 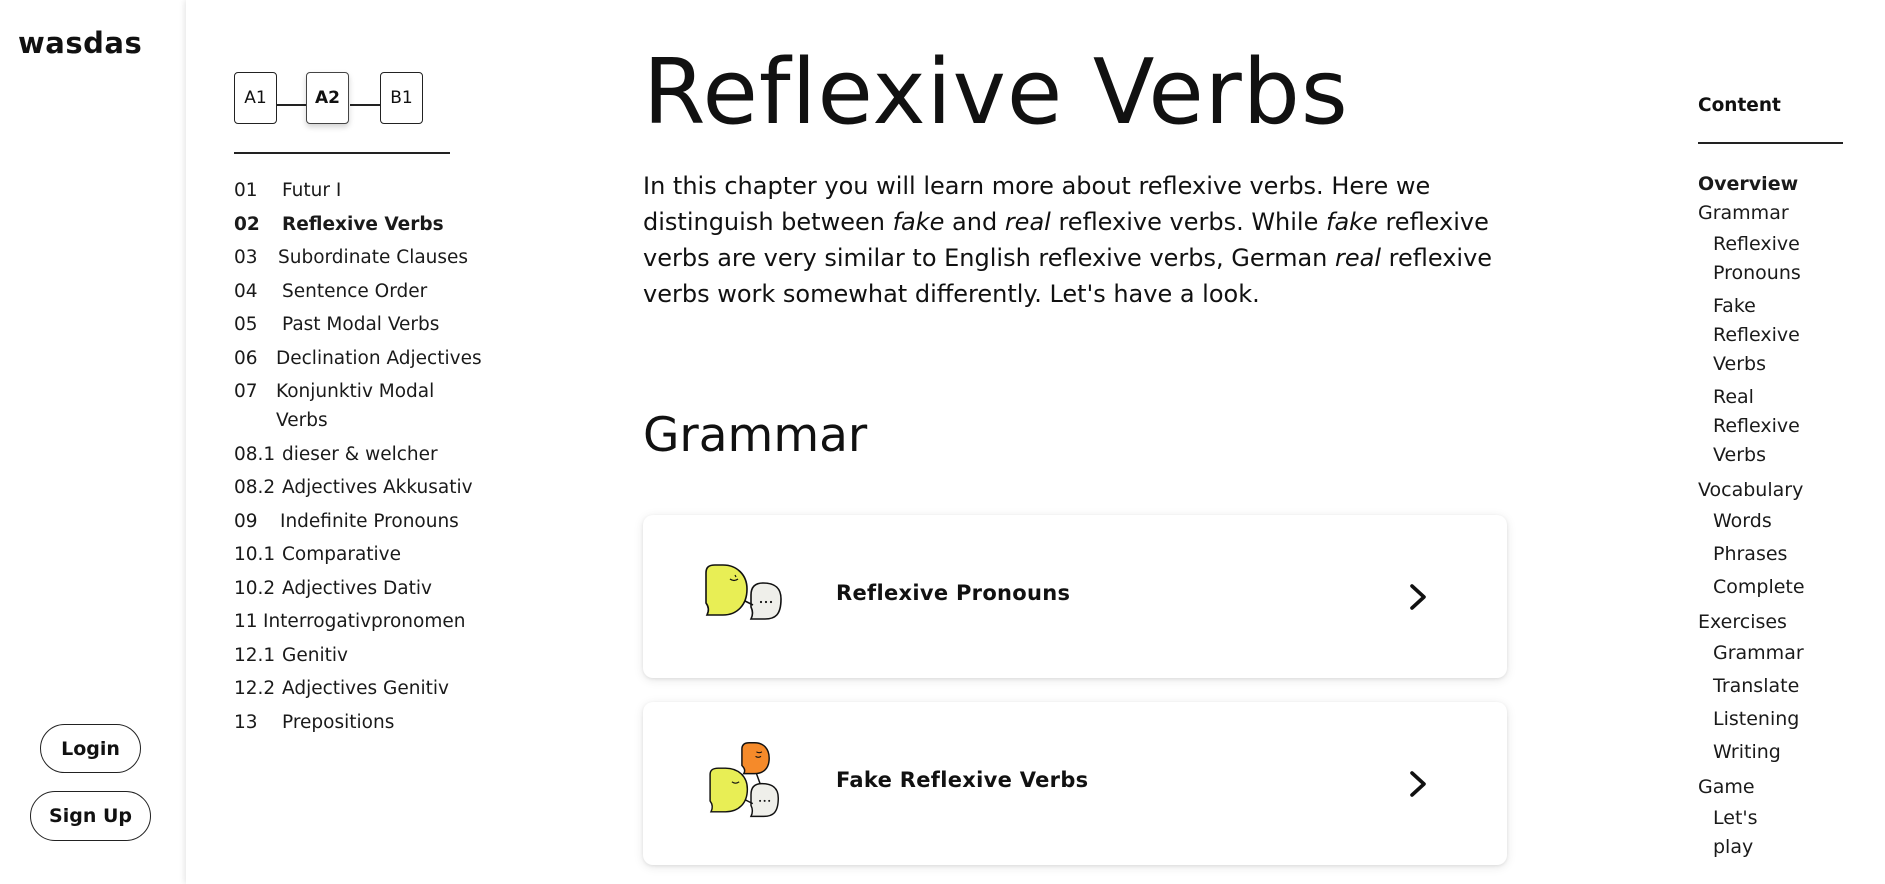 I want to click on level-b1-button: B1, so click(x=401, y=98).